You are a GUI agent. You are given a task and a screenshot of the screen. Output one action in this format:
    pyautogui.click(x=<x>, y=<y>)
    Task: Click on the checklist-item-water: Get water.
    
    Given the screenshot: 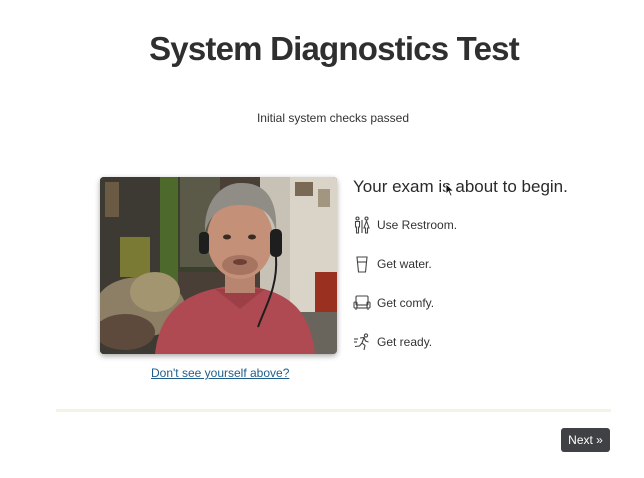 What is the action you would take?
    pyautogui.click(x=404, y=263)
    